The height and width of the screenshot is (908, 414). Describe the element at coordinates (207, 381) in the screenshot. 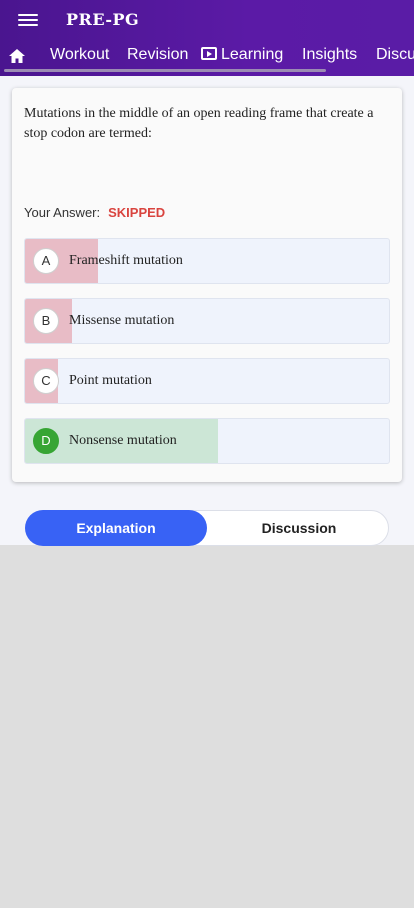

I see `option-c: C Point mutation` at that location.